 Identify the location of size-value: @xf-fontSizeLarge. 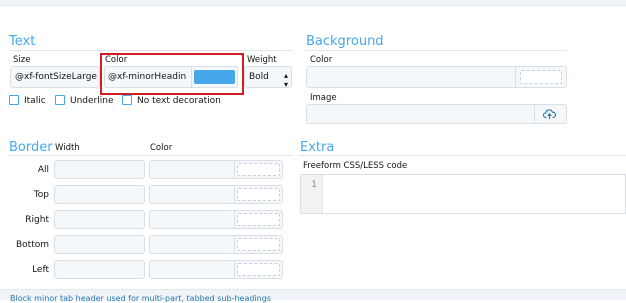
(56, 77).